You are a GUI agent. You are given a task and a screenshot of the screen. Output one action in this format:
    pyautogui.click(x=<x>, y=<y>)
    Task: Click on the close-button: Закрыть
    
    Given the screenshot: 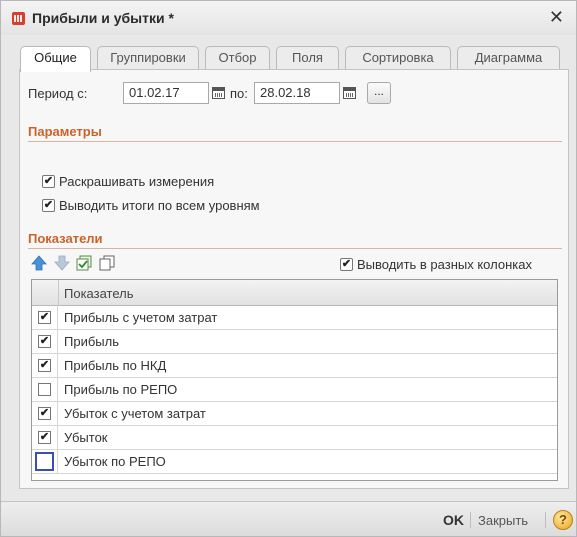 What is the action you would take?
    pyautogui.click(x=503, y=520)
    